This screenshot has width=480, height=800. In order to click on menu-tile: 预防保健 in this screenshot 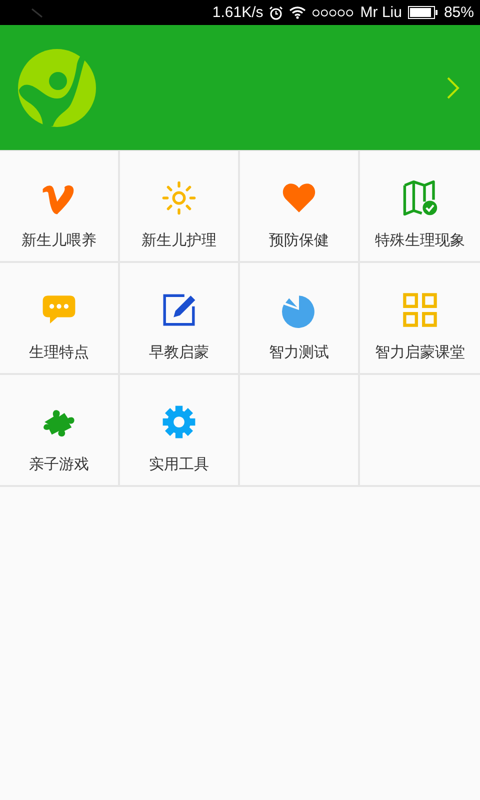, I will do `click(300, 207)`.